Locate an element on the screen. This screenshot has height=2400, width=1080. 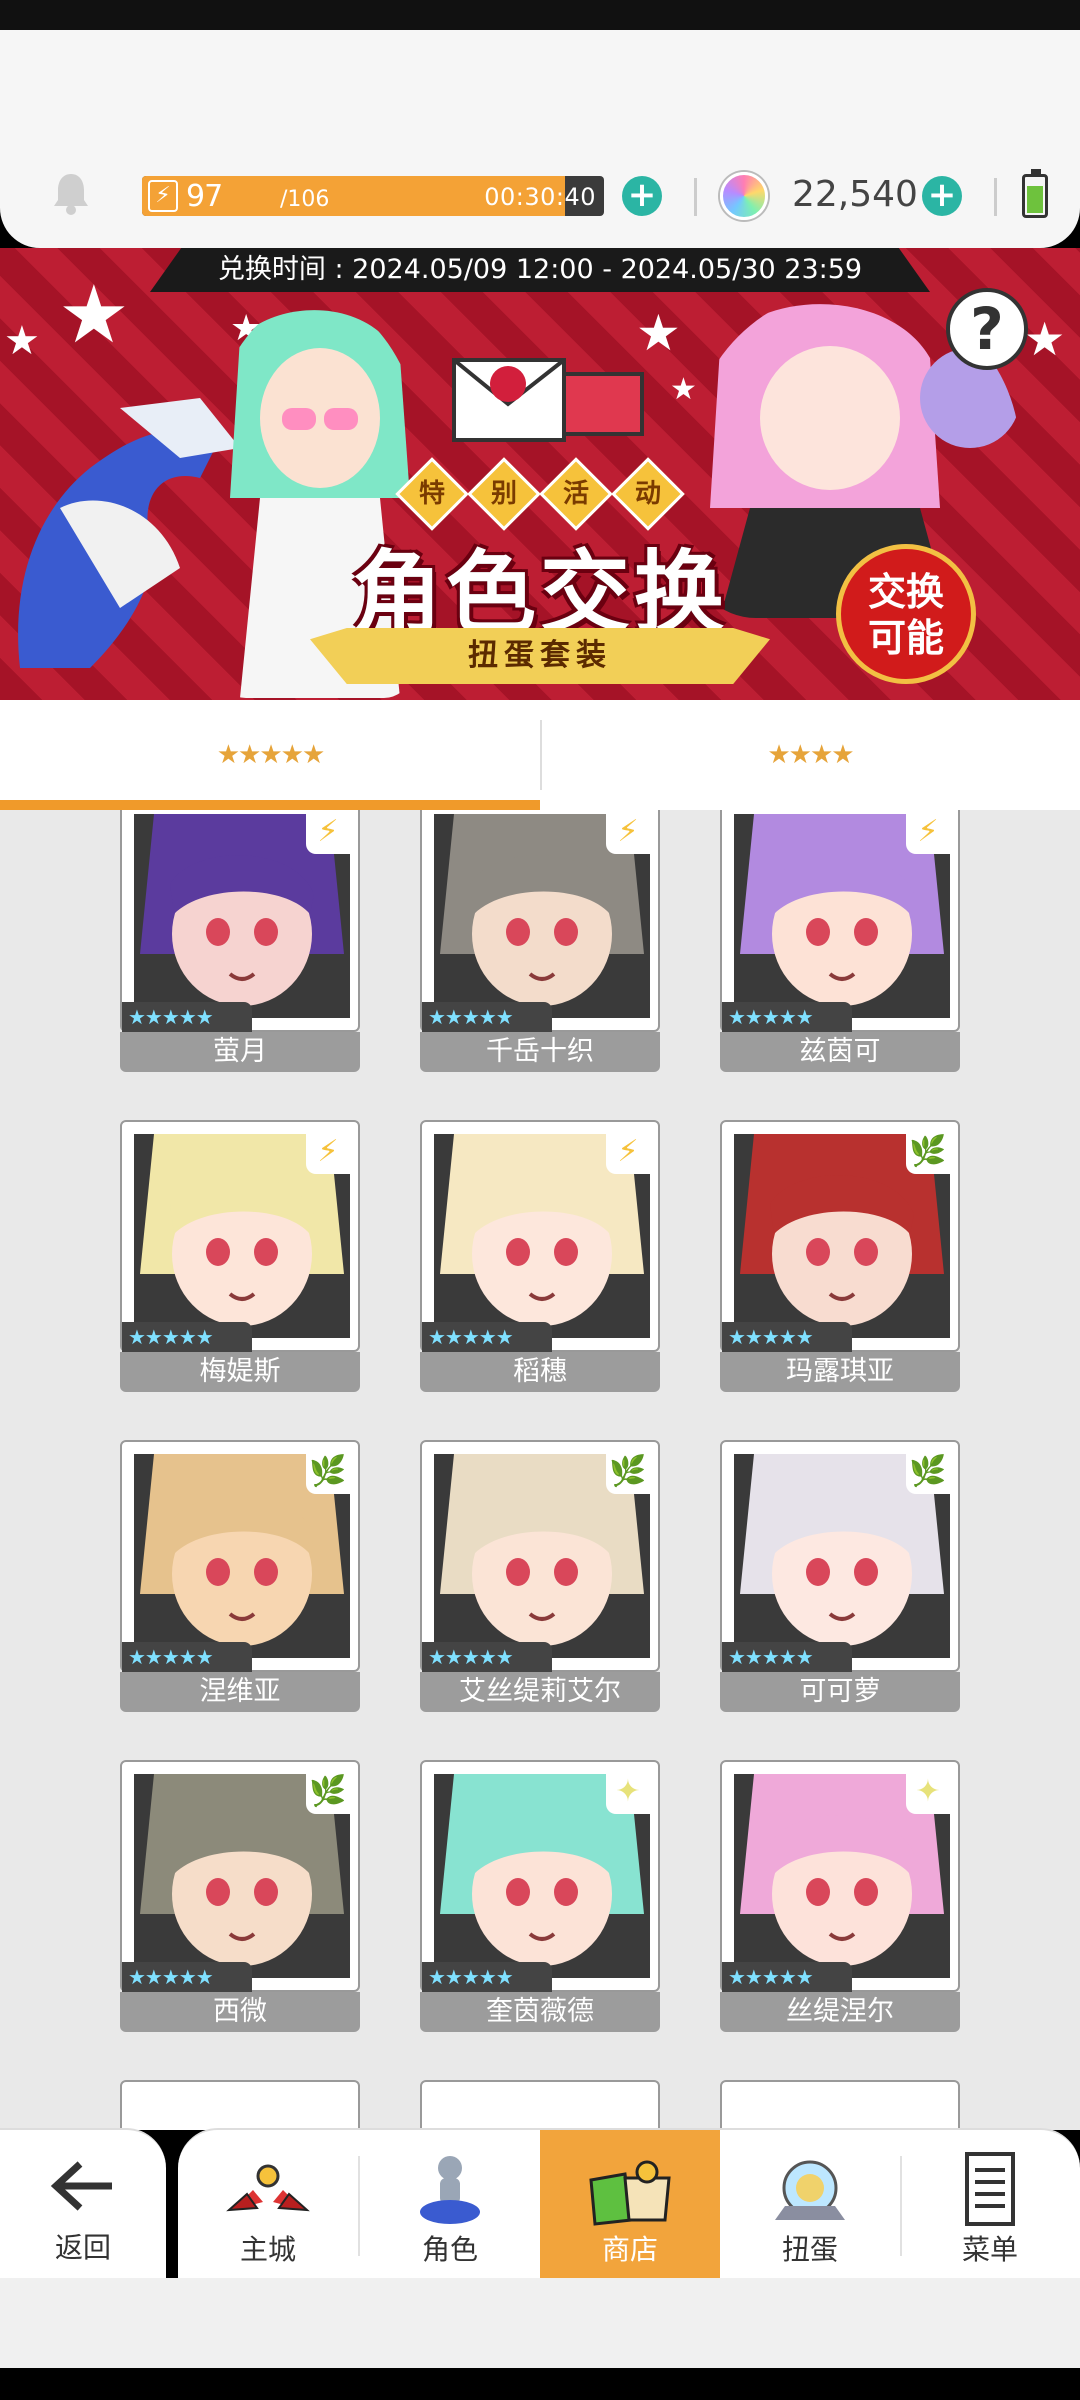
character-card: 🌿 ★★★★★ 玛露琪亚 is located at coordinates (840, 1256).